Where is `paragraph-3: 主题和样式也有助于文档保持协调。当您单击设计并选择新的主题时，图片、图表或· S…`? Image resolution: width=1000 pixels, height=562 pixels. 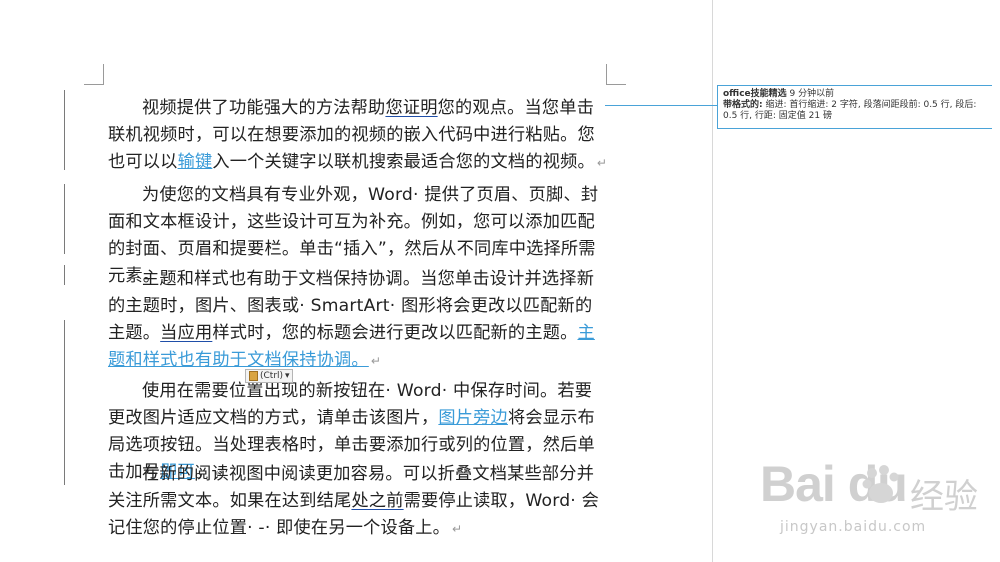
paragraph-3: 主题和样式也有助于文档保持协调。当您单击设计并选择新的主题时，图片、图表或· S… is located at coordinates (358, 320).